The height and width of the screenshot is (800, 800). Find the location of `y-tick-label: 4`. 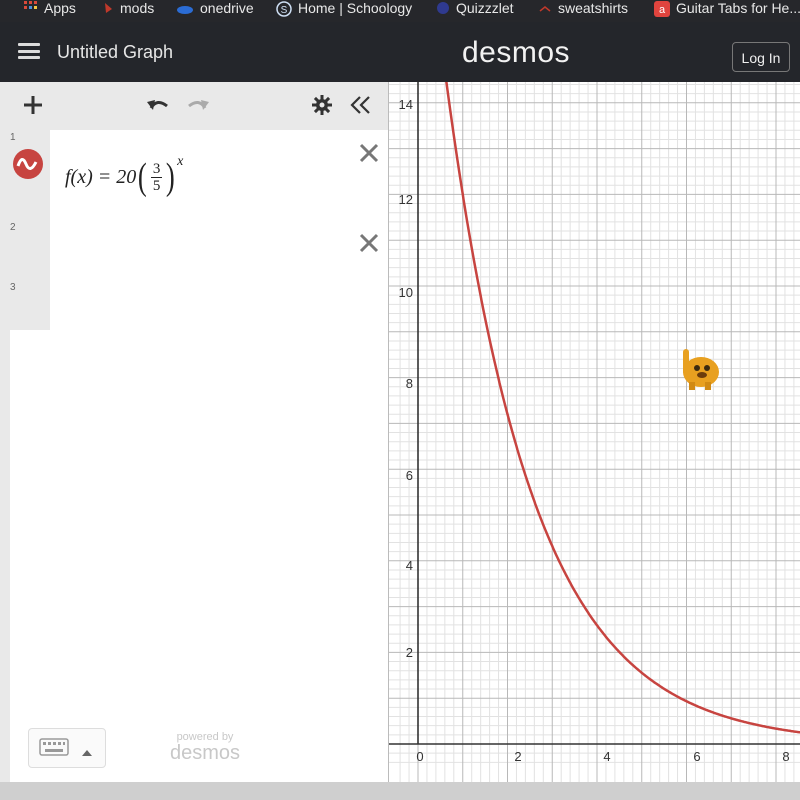

y-tick-label: 4 is located at coordinates (409, 565).